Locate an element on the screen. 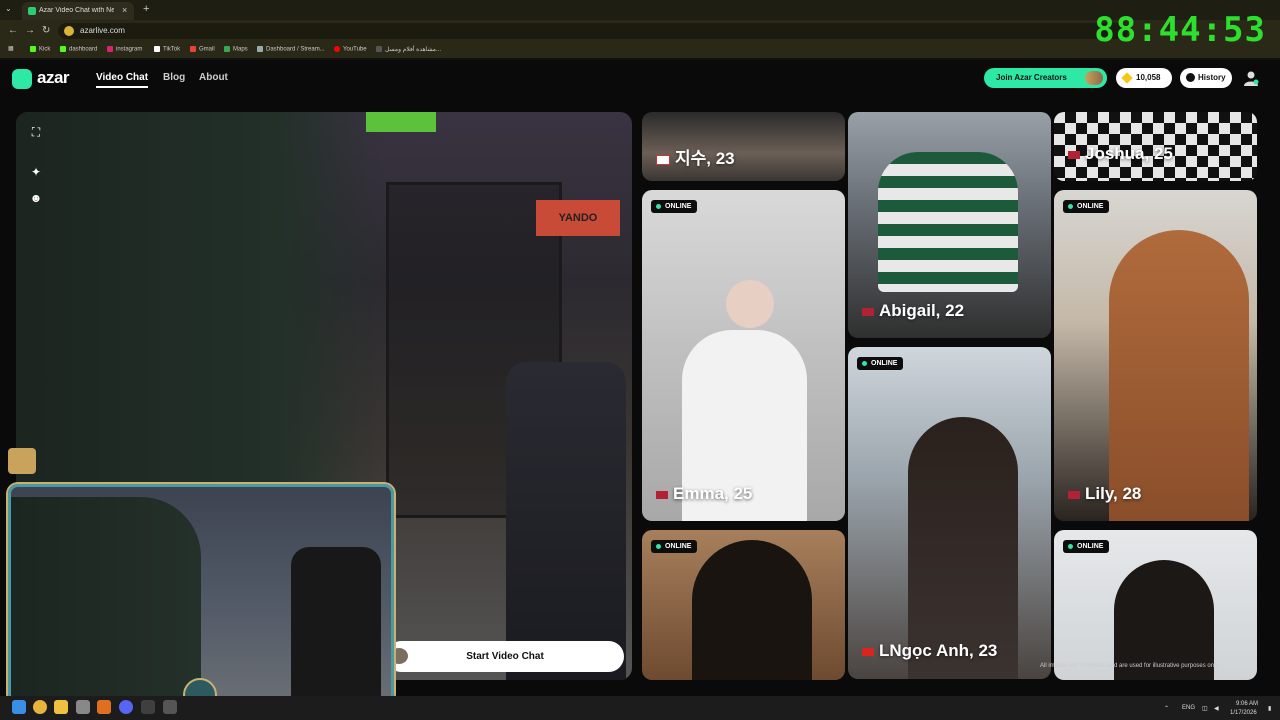  card-name: Joshua, 25 is located at coordinates (1120, 154).